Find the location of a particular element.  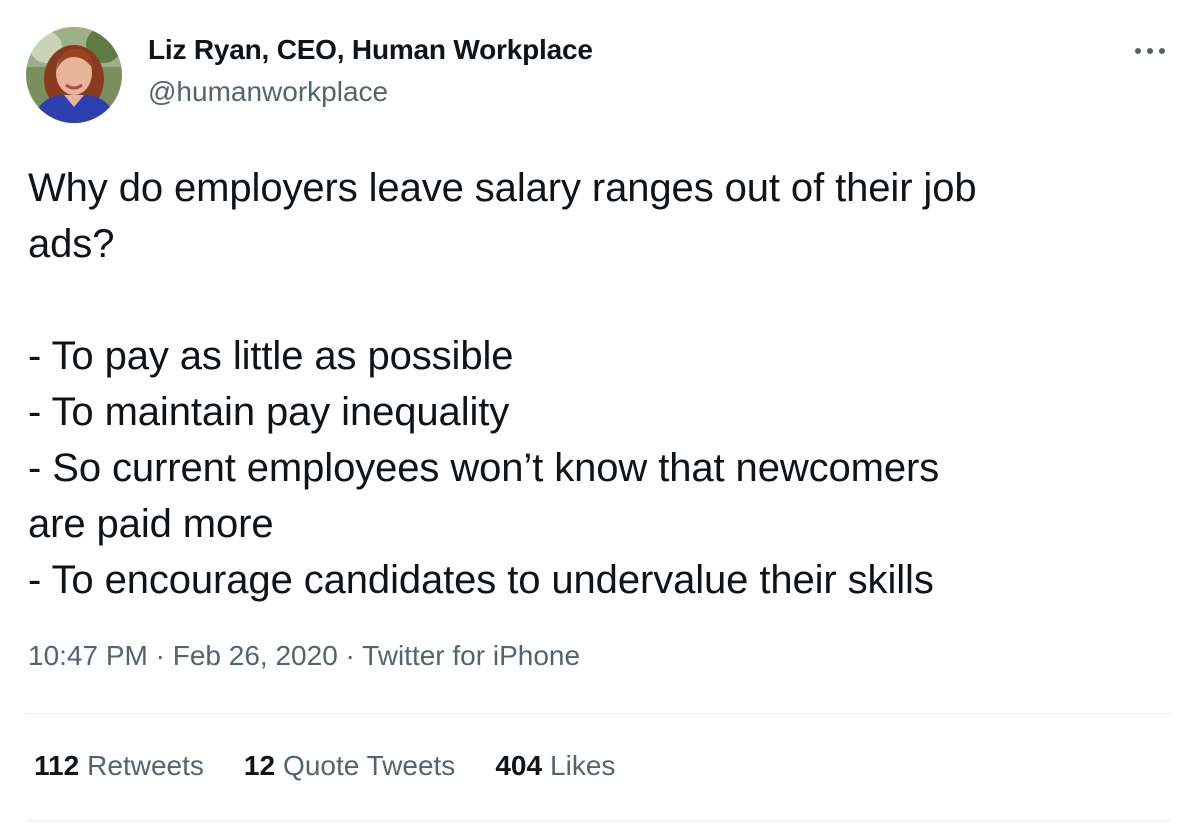

likes-label: Likes is located at coordinates (583, 765).